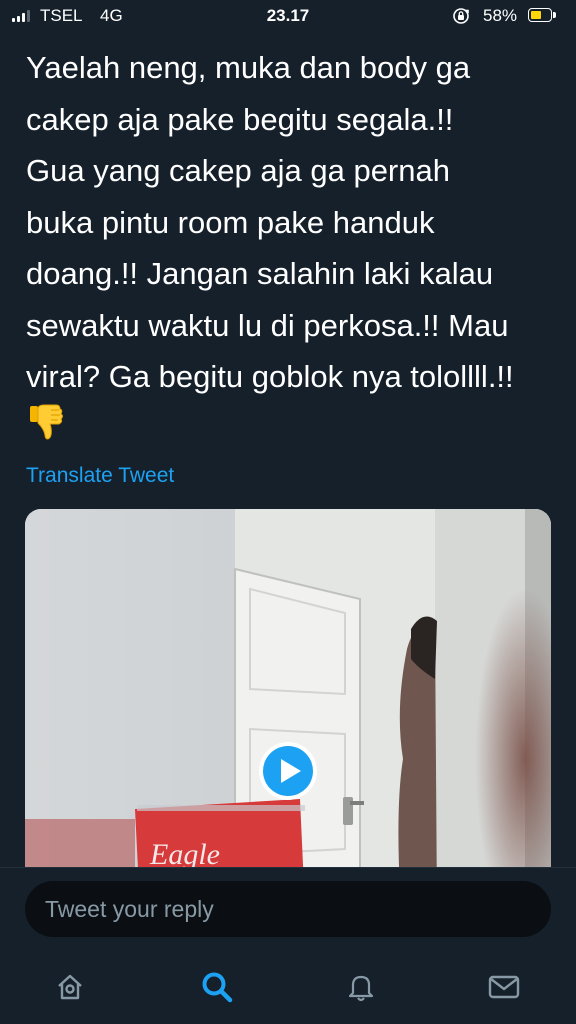 The height and width of the screenshot is (1024, 576). Describe the element at coordinates (288, 987) in the screenshot. I see `bottom-tab-bar` at that location.